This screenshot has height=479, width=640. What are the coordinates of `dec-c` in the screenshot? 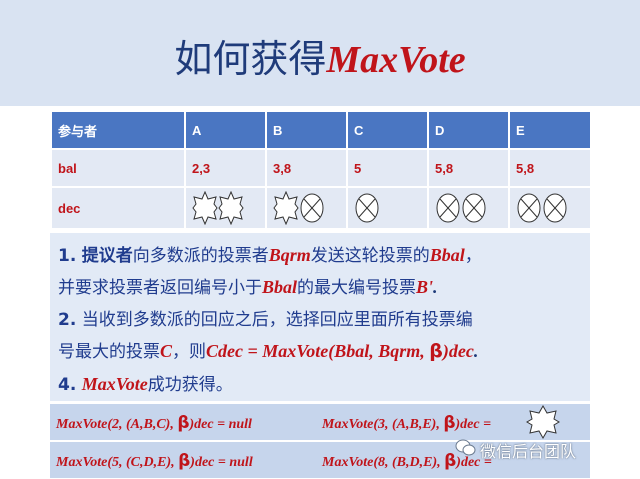 It's located at (387, 208).